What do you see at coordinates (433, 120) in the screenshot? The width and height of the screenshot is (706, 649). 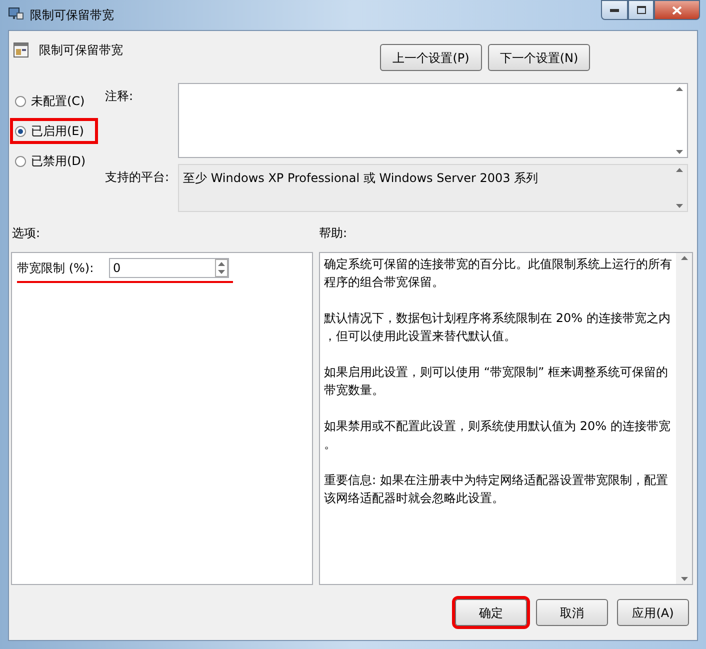 I see `comment-field` at bounding box center [433, 120].